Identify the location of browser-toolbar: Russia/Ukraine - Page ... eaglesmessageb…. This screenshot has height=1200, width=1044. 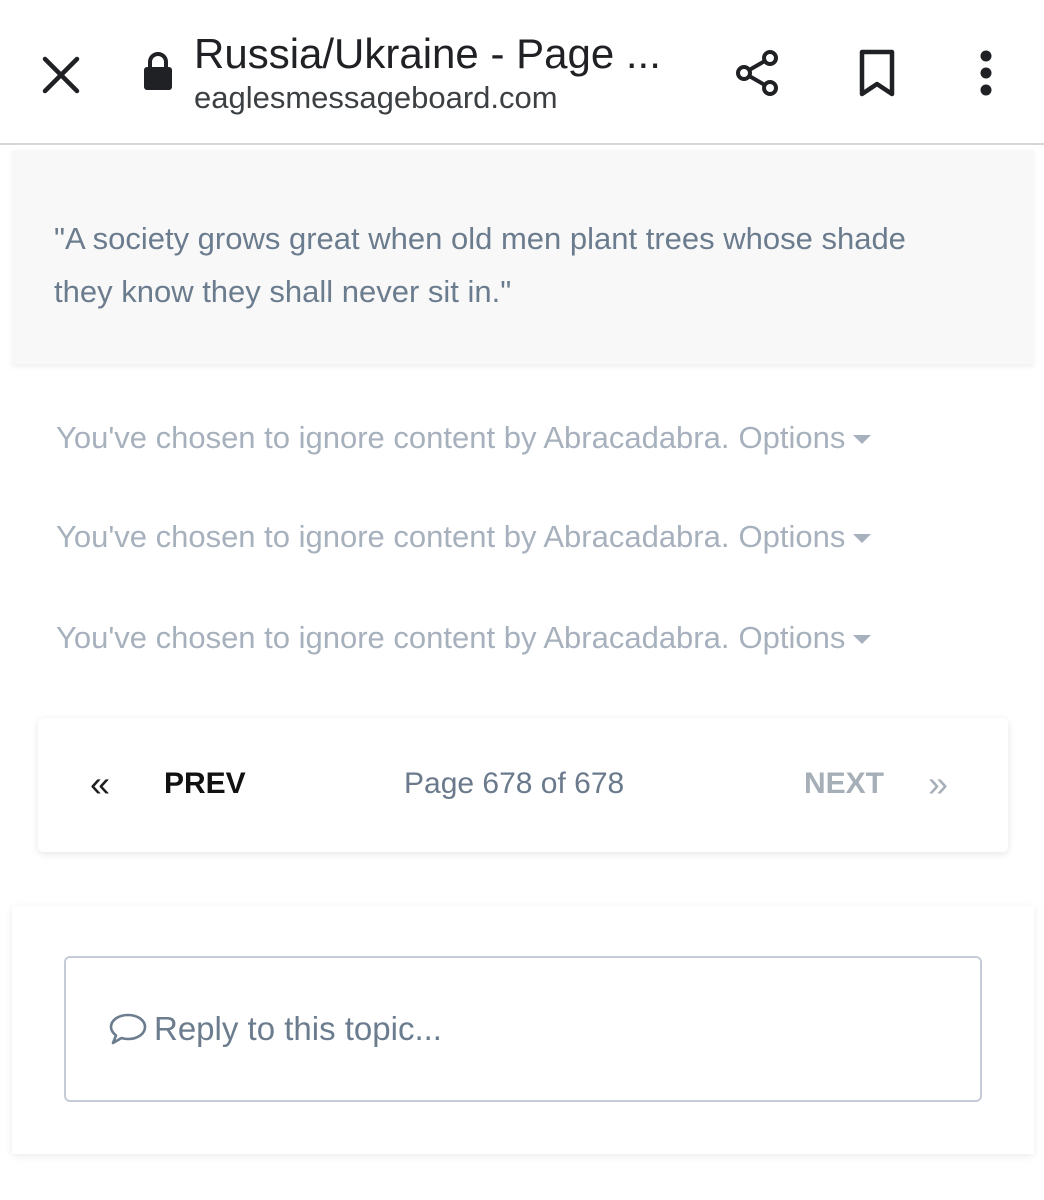
(522, 72).